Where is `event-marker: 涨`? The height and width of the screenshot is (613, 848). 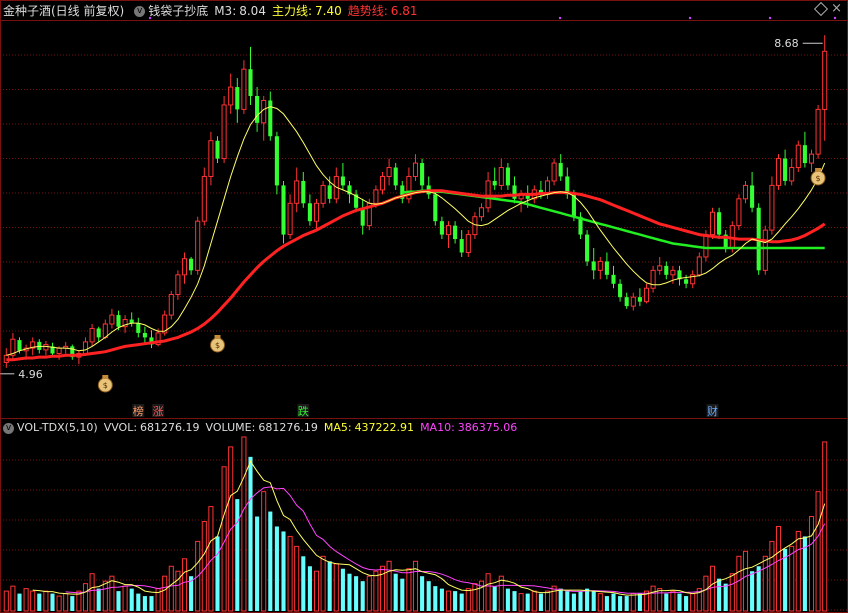
event-marker: 涨 is located at coordinates (158, 411).